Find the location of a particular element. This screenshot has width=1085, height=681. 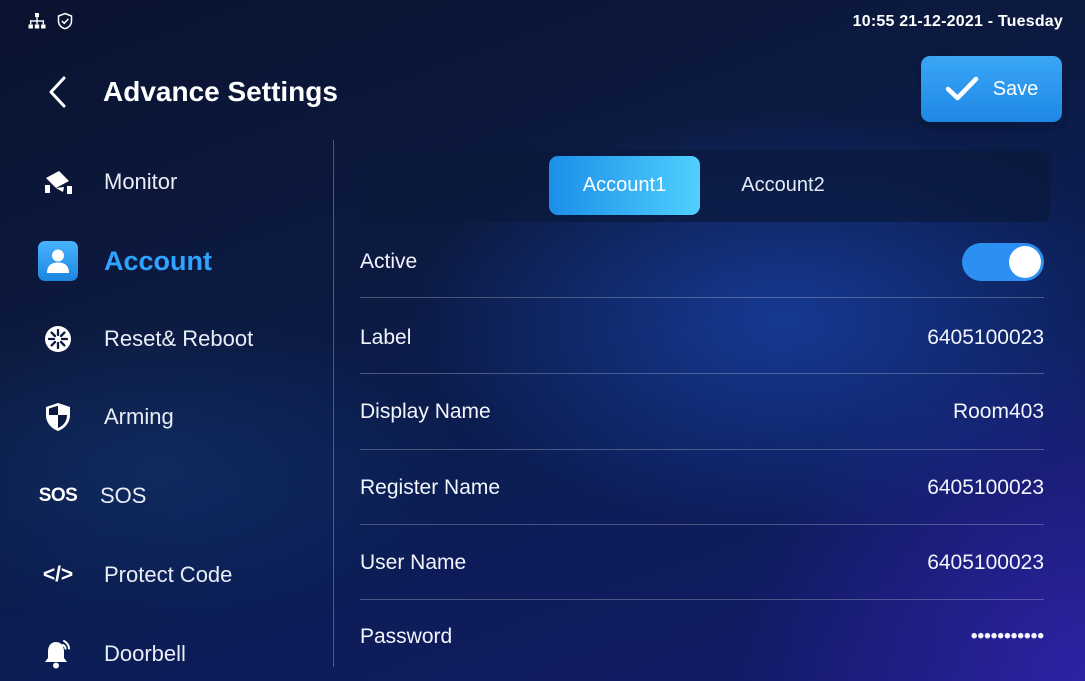

sidebar-item-monitor: Monitor is located at coordinates (107, 182).